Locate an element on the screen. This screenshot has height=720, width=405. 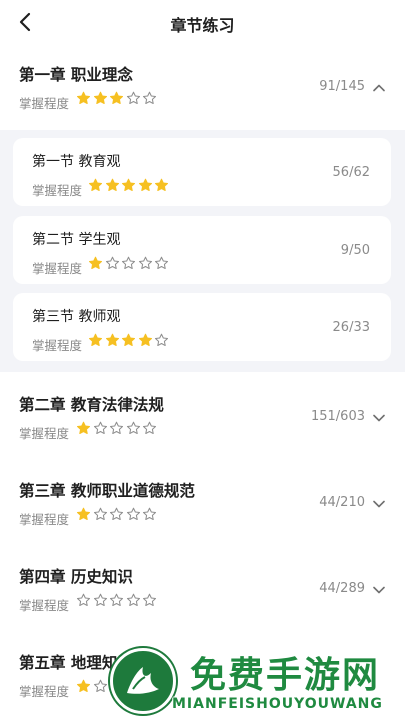
progress-count: 44/289 is located at coordinates (342, 588).